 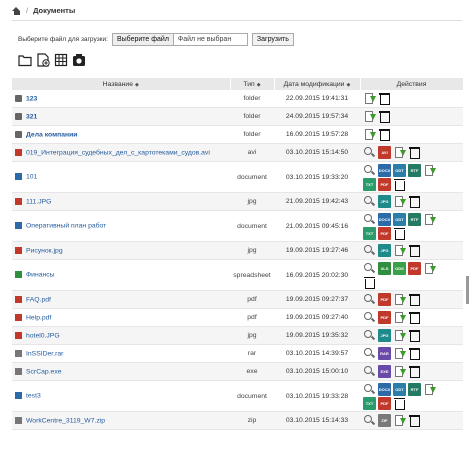 What do you see at coordinates (66, 226) in the screenshot?
I see `file-link: Оперативный план работ` at bounding box center [66, 226].